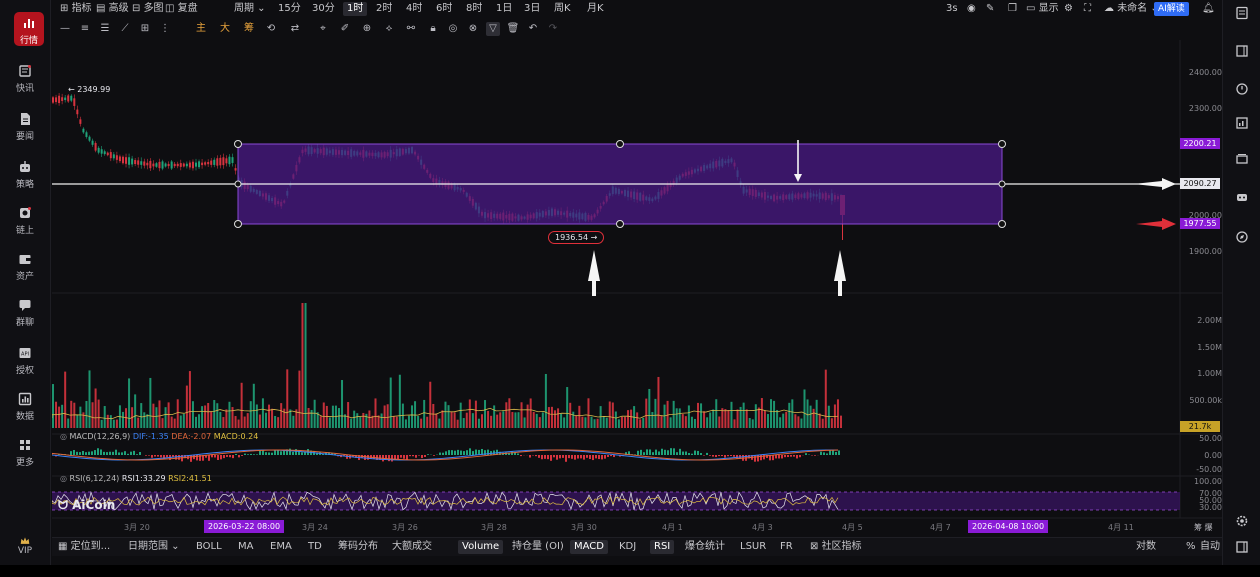  Describe the element at coordinates (493, 29) in the screenshot. I see `filter-icon: ▽` at that location.